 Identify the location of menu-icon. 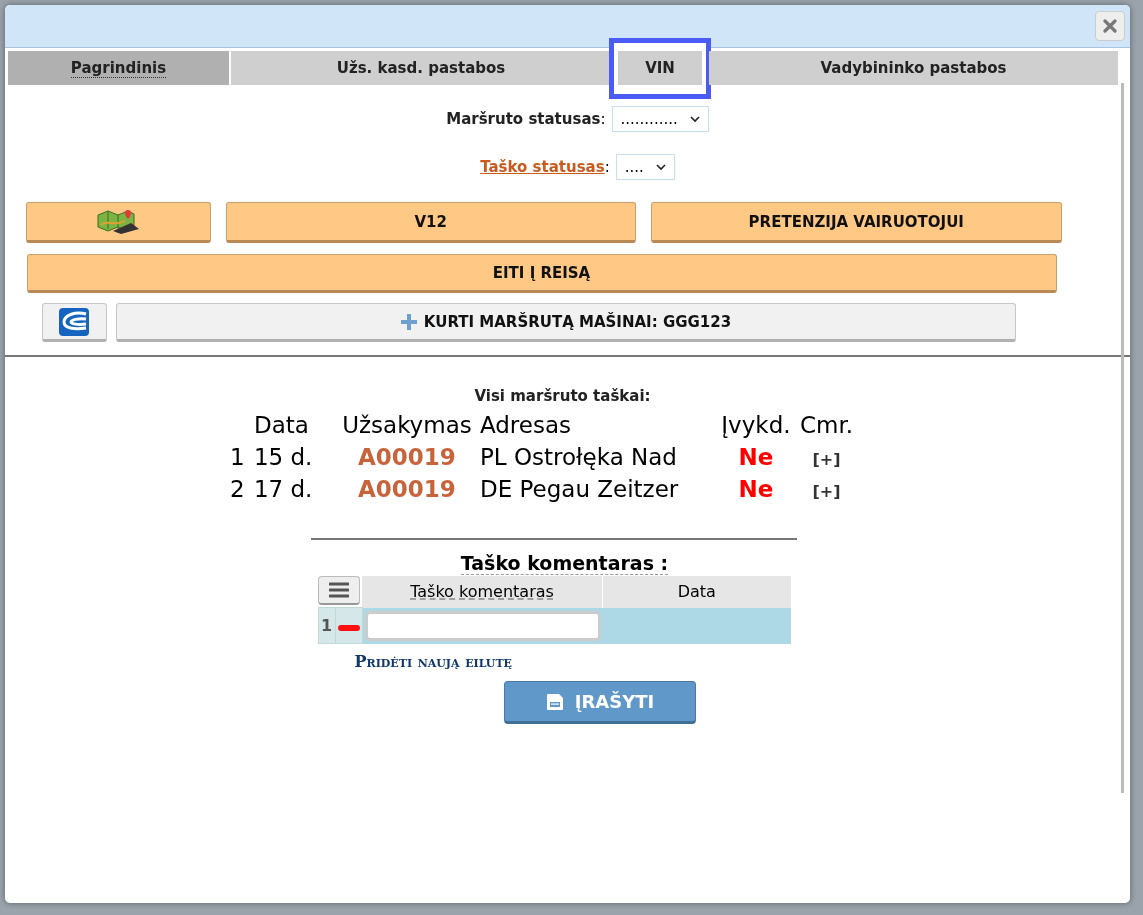
(339, 590).